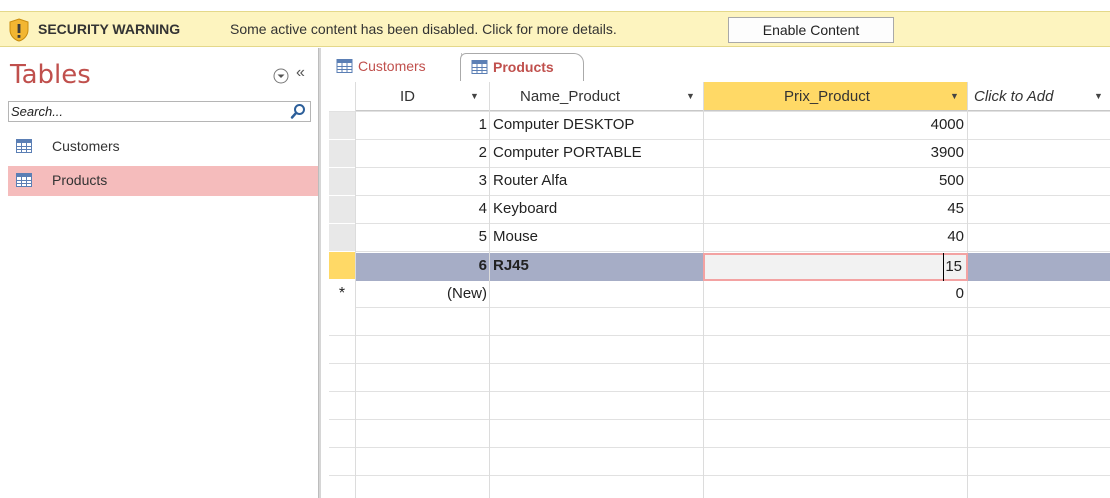 The width and height of the screenshot is (1110, 498). Describe the element at coordinates (109, 29) in the screenshot. I see `security-warning-title: SECURITY WARNING` at that location.